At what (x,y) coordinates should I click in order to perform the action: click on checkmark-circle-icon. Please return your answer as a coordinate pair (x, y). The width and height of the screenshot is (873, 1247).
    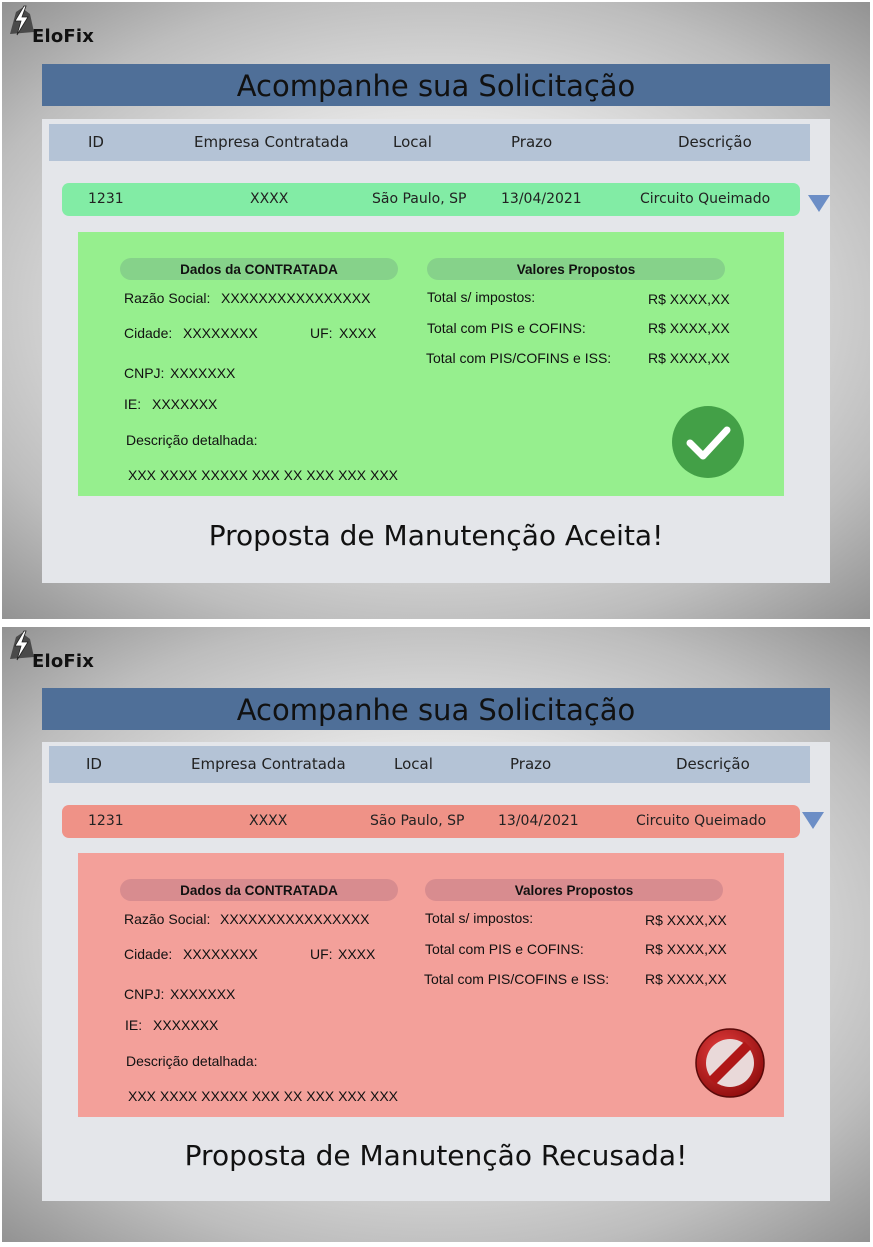
    Looking at the image, I should click on (708, 442).